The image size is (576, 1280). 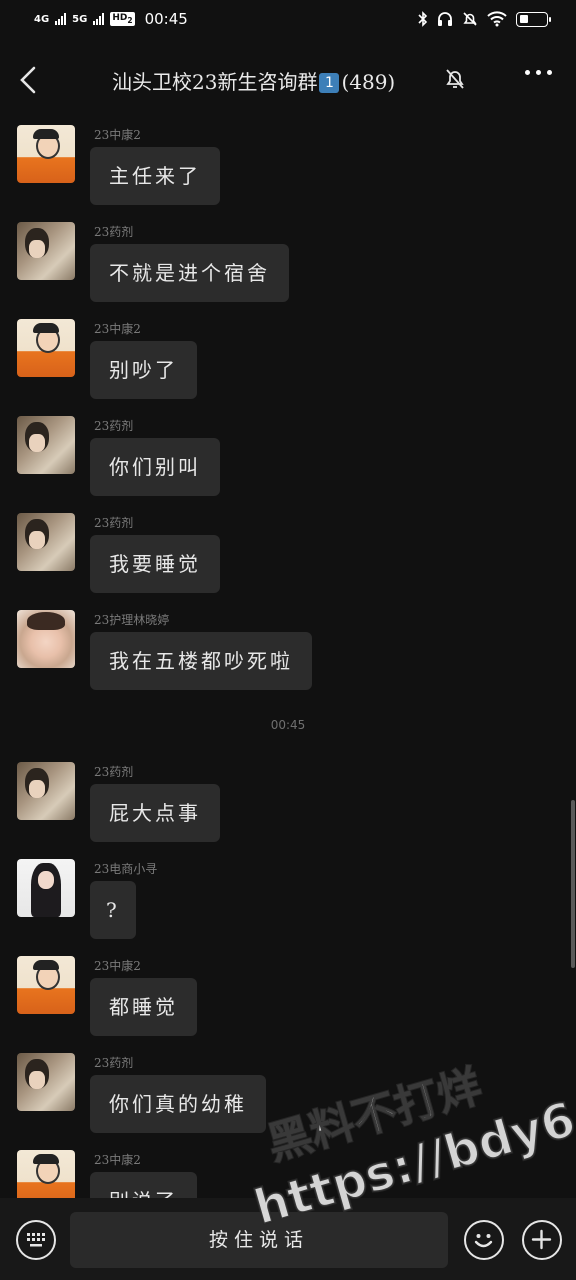 What do you see at coordinates (470, 19) in the screenshot?
I see `bell-off-icon` at bounding box center [470, 19].